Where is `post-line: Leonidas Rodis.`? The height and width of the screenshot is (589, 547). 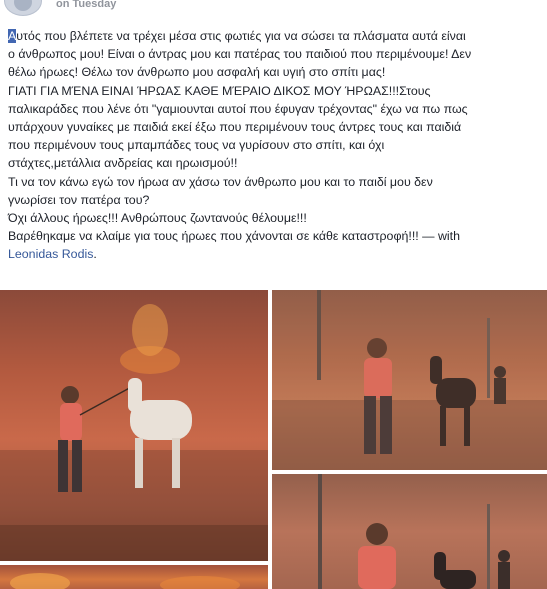 post-line: Leonidas Rodis. is located at coordinates (274, 254).